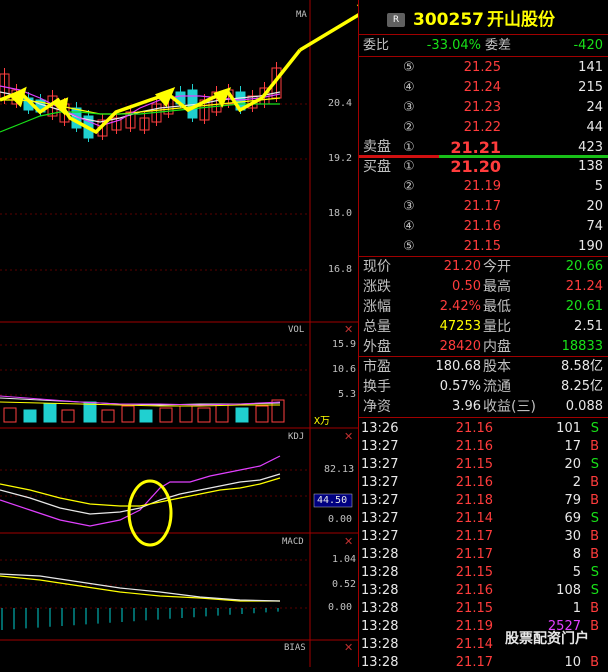  What do you see at coordinates (497, 267) in the screenshot?
I see `stat-label: 今开` at bounding box center [497, 267].